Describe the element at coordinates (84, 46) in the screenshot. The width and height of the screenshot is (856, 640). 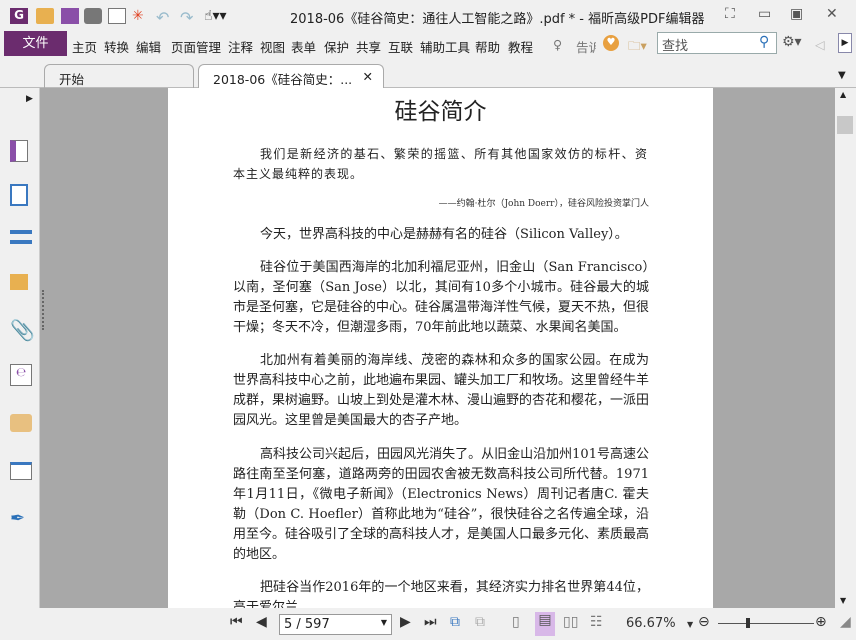
I see `menu-home: 主页` at that location.